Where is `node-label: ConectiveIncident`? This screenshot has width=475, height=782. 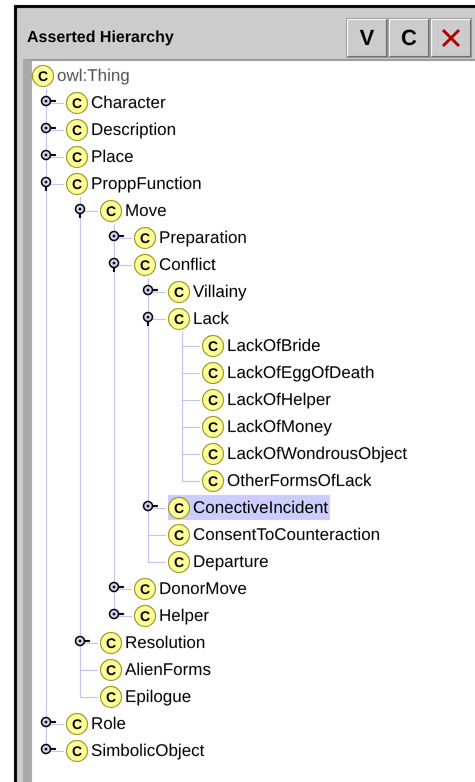
node-label: ConectiveIncident is located at coordinates (260, 508).